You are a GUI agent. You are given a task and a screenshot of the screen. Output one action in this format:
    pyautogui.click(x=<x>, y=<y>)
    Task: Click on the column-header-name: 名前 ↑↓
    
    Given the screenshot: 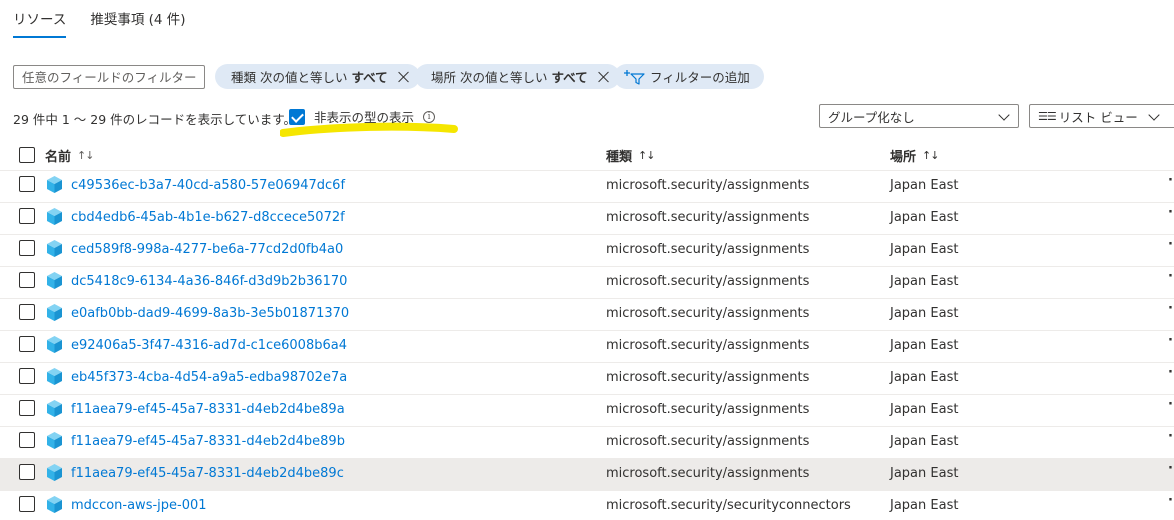 What is the action you would take?
    pyautogui.click(x=69, y=155)
    